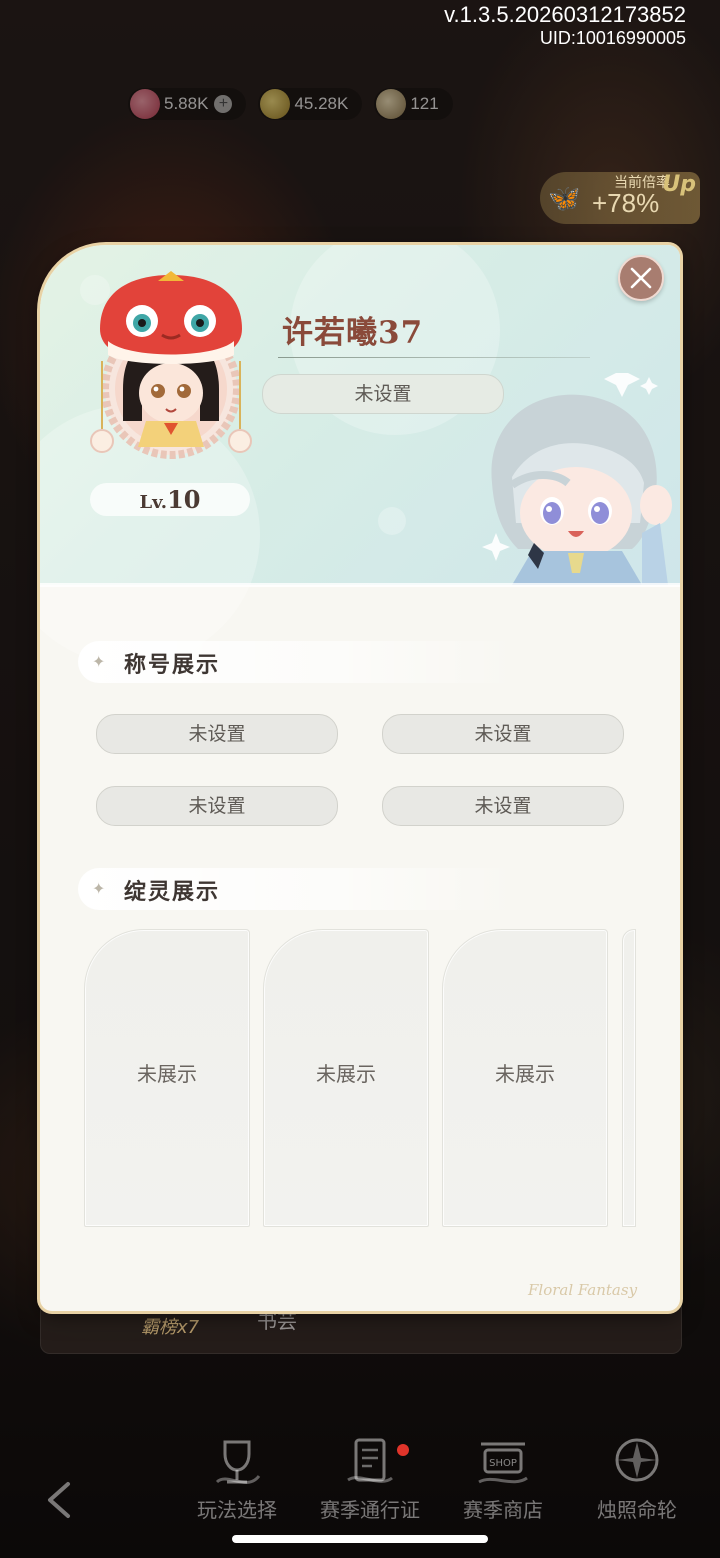 This screenshot has width=720, height=1558. I want to click on star-token-icon, so click(391, 104).